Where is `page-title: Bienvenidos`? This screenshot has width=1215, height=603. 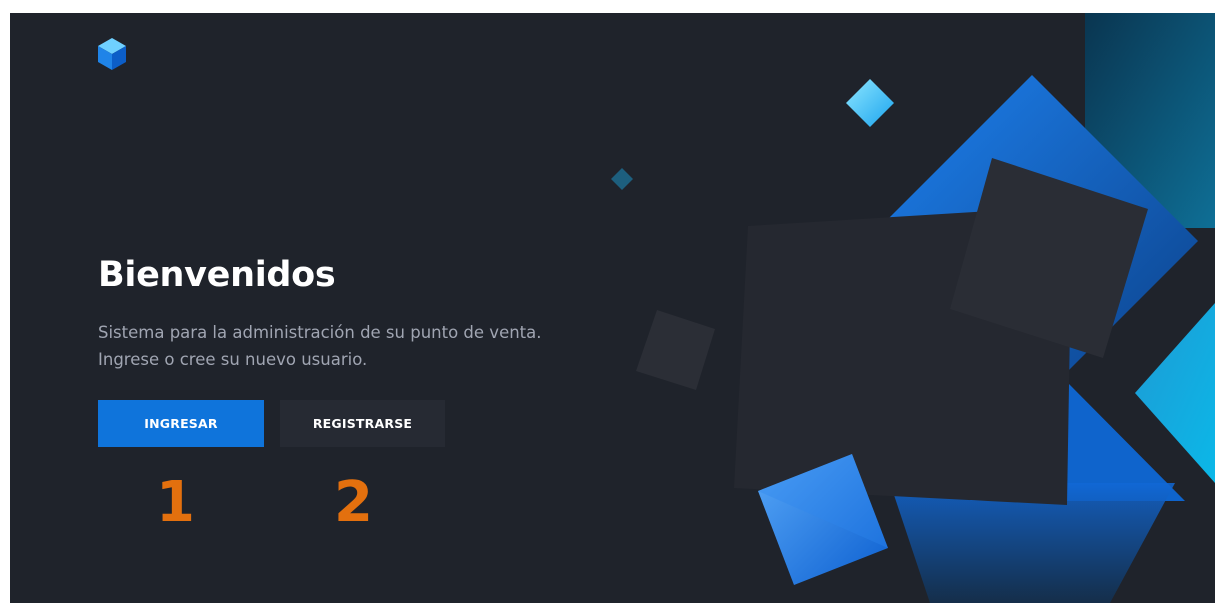
page-title: Bienvenidos is located at coordinates (217, 275).